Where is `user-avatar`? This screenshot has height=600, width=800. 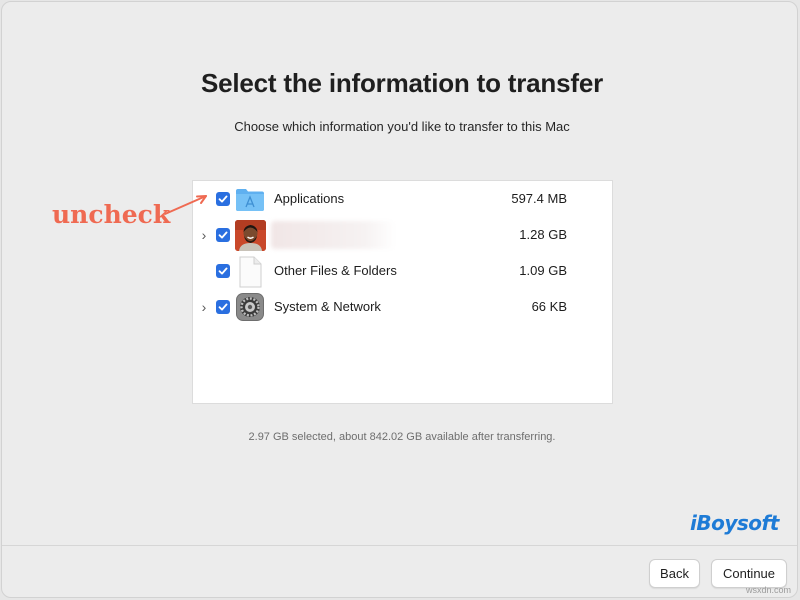 user-avatar is located at coordinates (250, 235).